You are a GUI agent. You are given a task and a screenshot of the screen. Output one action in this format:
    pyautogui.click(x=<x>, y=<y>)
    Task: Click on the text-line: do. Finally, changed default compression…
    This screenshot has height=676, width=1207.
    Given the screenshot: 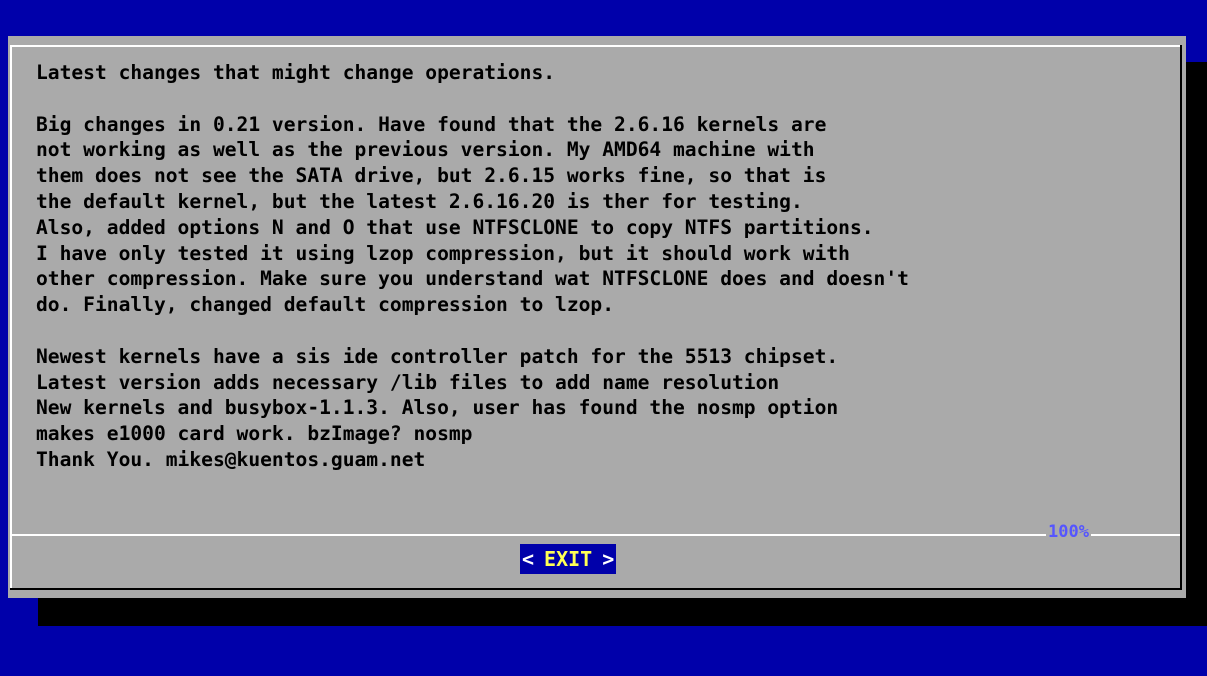 What is the action you would take?
    pyautogui.click(x=325, y=305)
    